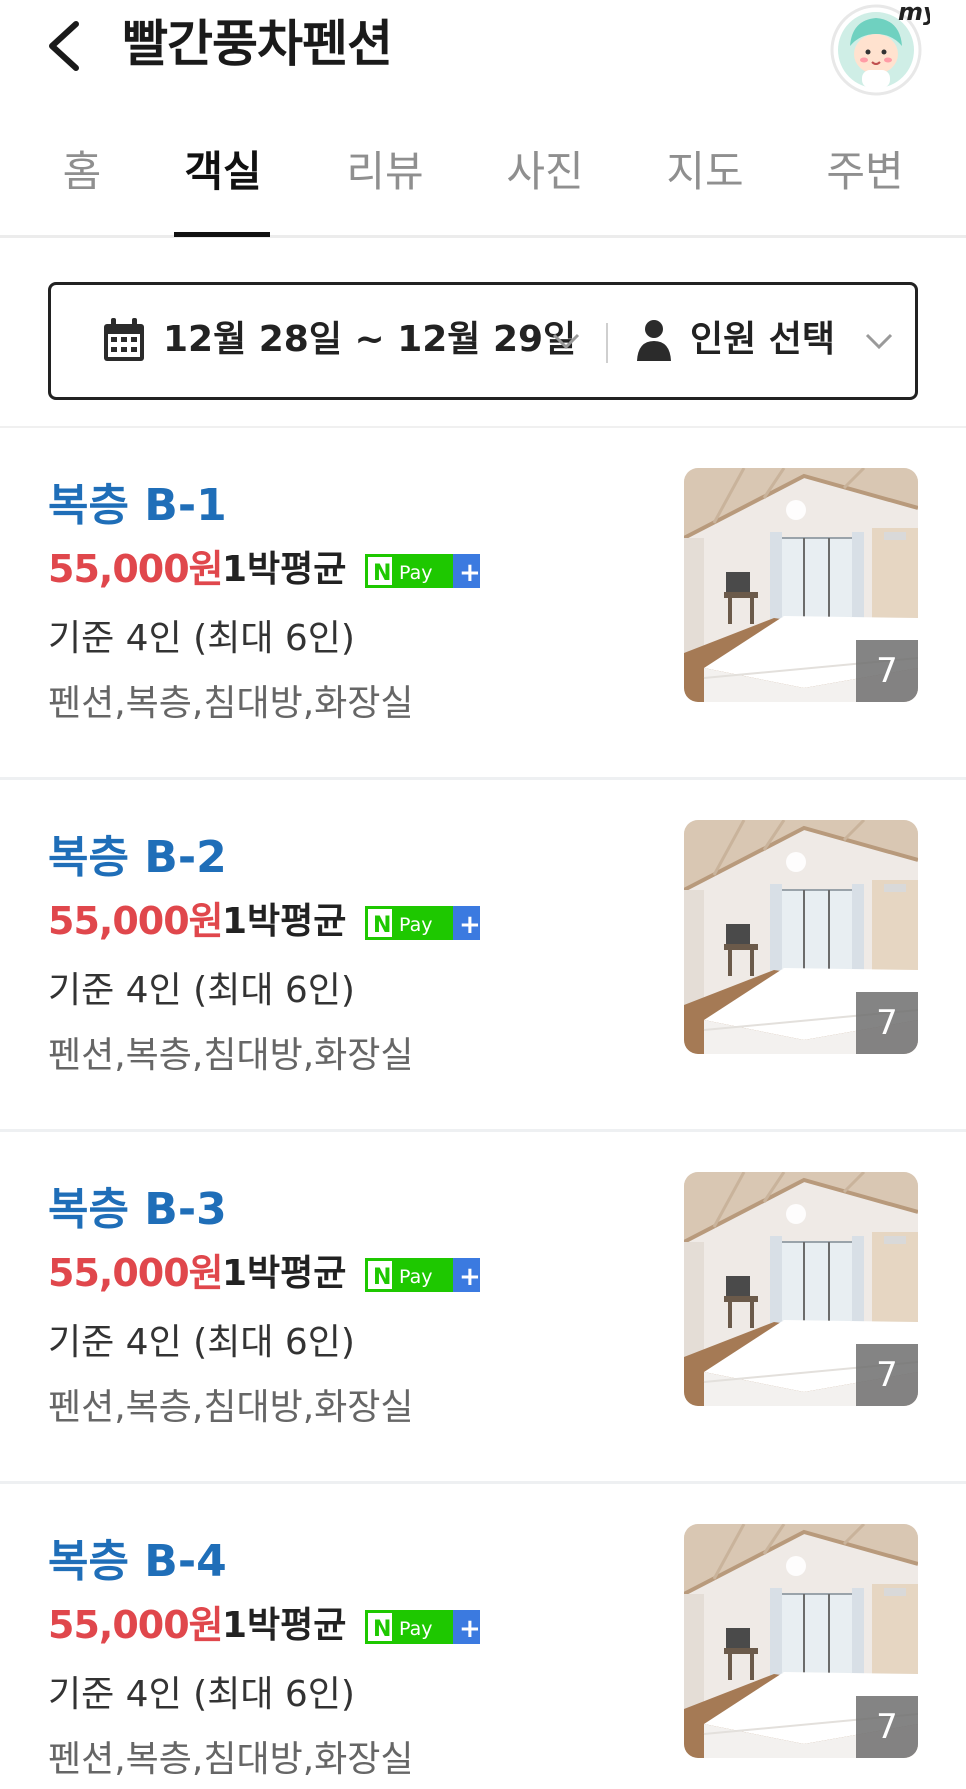  What do you see at coordinates (222, 234) in the screenshot?
I see `active-tab-indicator` at bounding box center [222, 234].